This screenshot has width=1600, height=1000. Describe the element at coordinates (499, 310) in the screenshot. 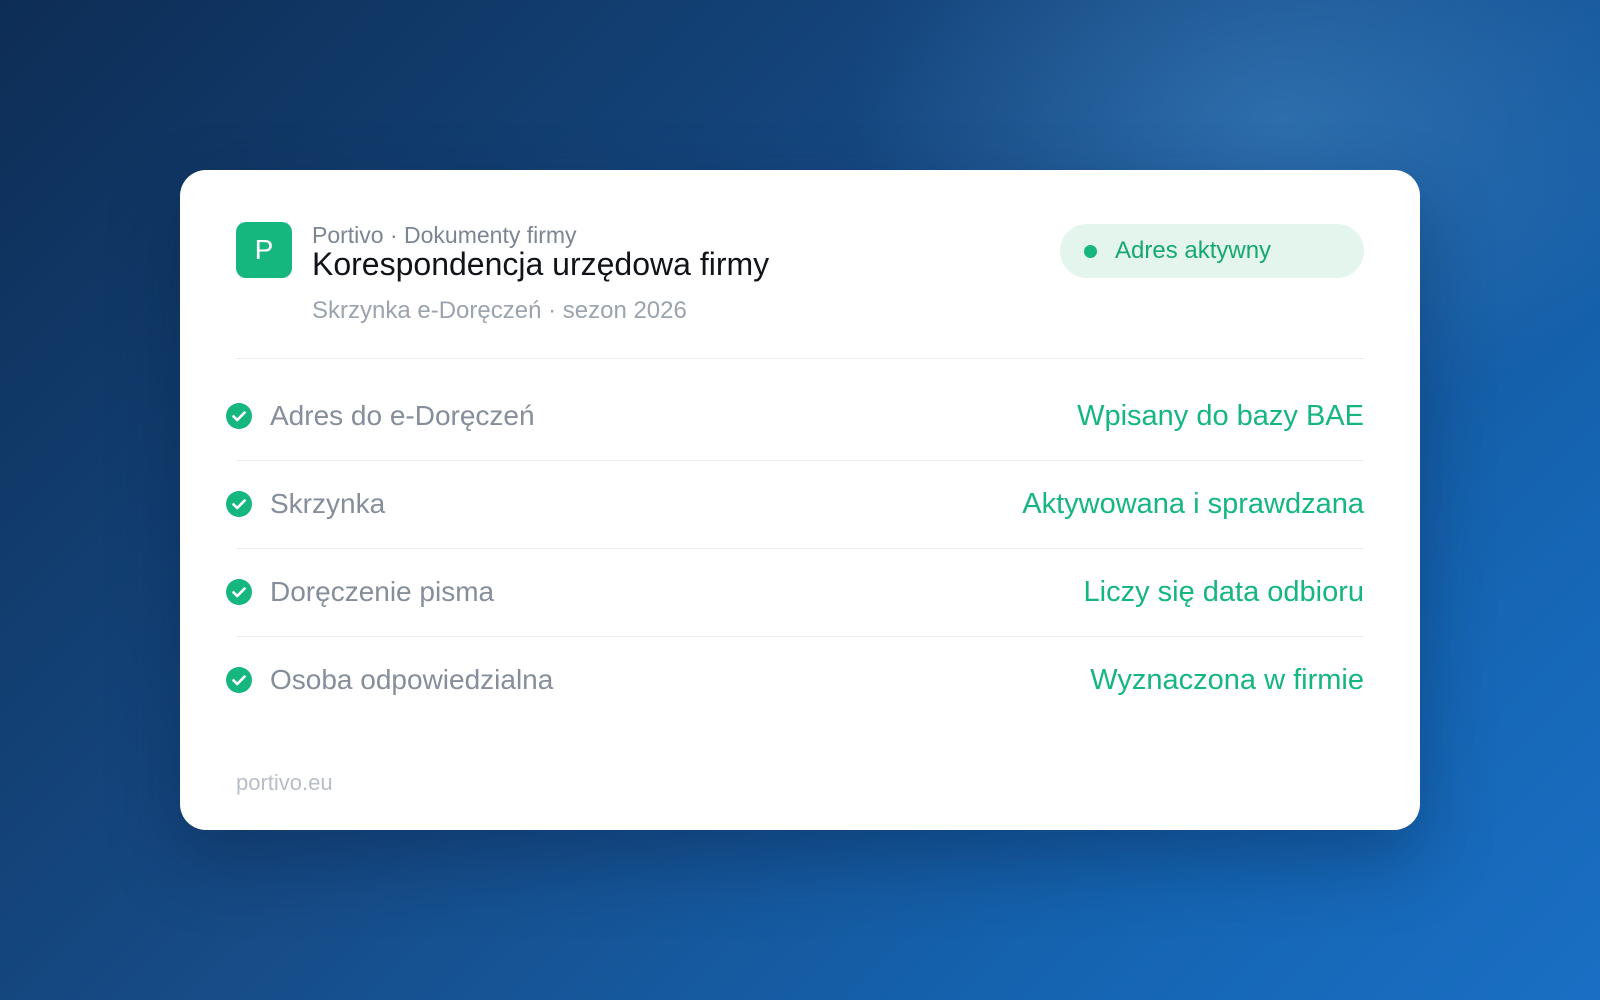

I see `card-subtitle: Skrzynka e-Doręczeń · sezon 2026` at that location.